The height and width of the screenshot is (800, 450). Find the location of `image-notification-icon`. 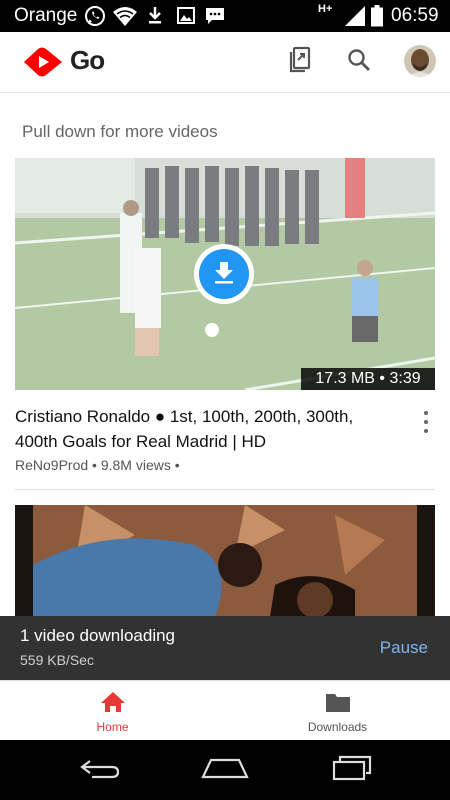

image-notification-icon is located at coordinates (186, 18).